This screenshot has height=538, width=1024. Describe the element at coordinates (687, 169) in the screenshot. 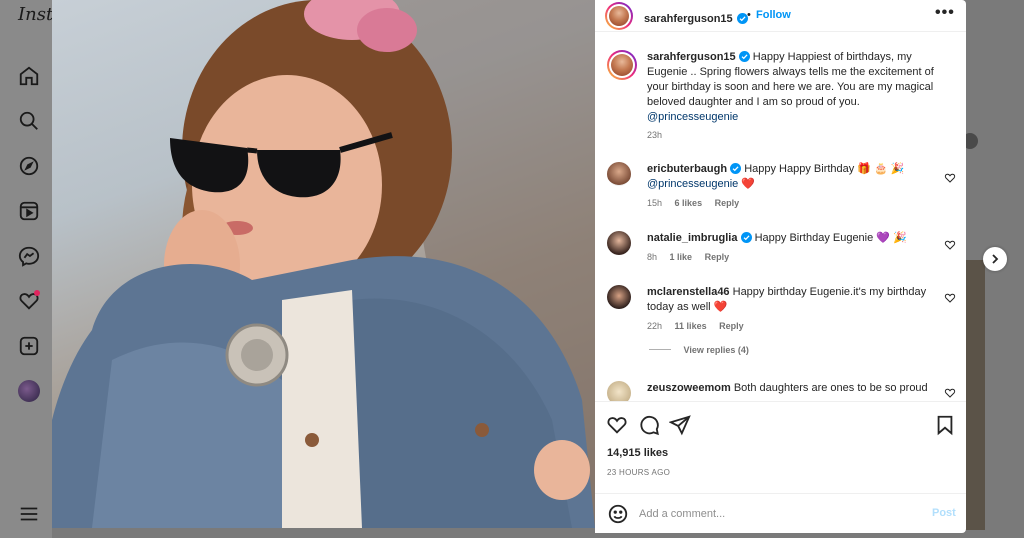

I see `commenter-username: ericbuterbaugh` at that location.